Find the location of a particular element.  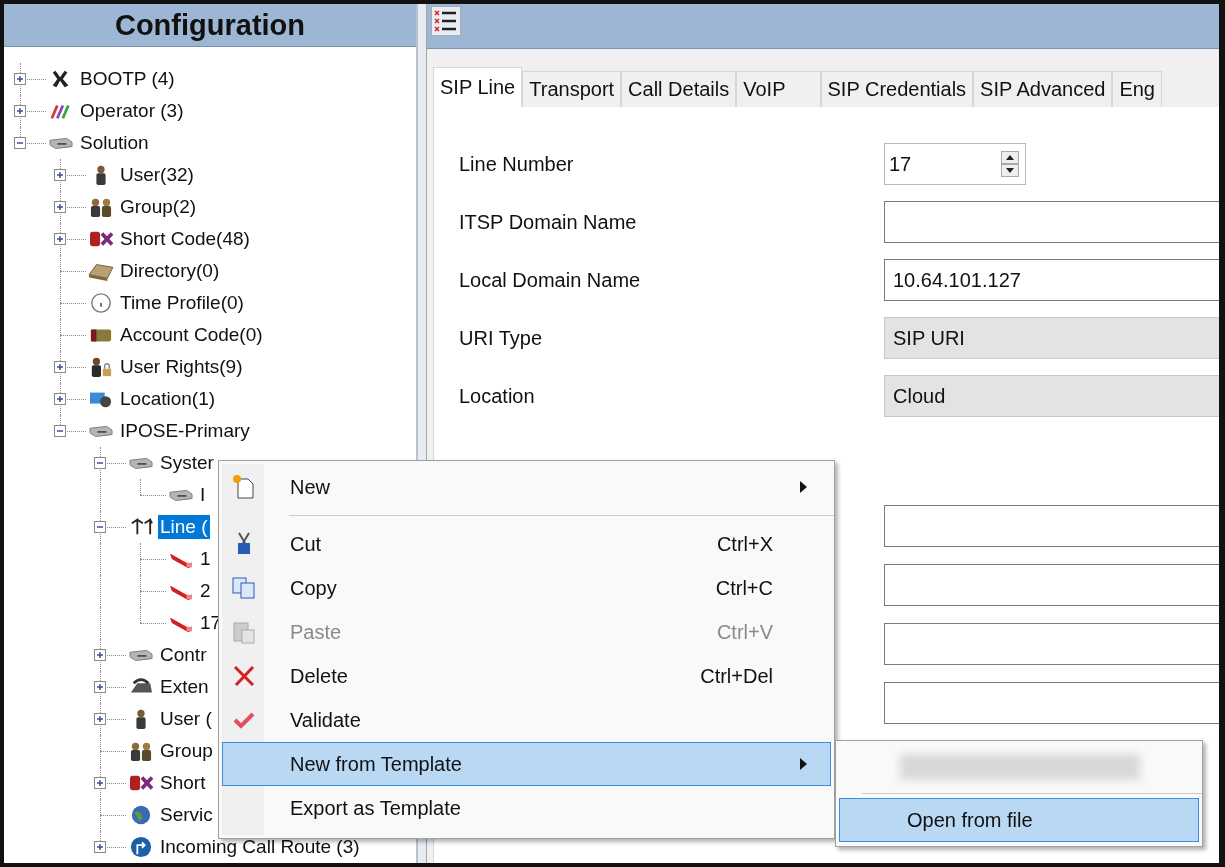

number-spinner: 17 is located at coordinates (955, 164).